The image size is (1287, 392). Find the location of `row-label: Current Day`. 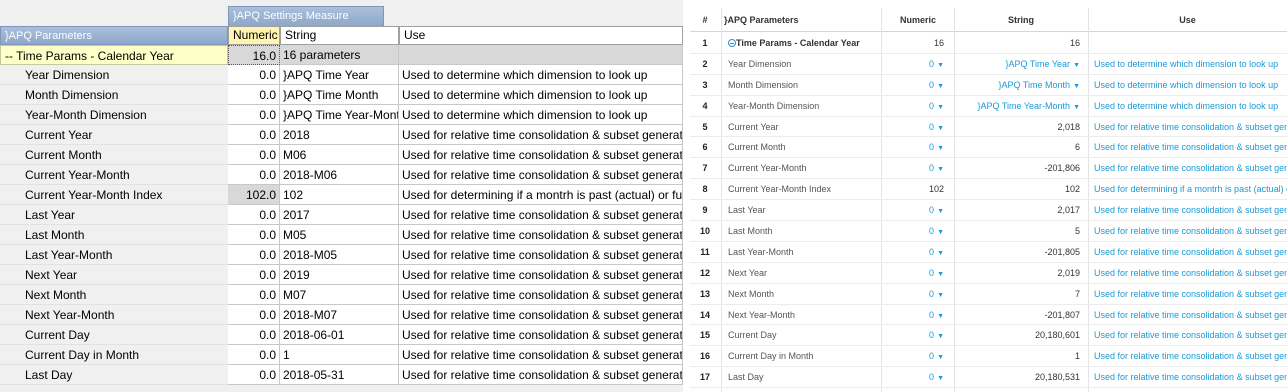

row-label: Current Day is located at coordinates (114, 335).